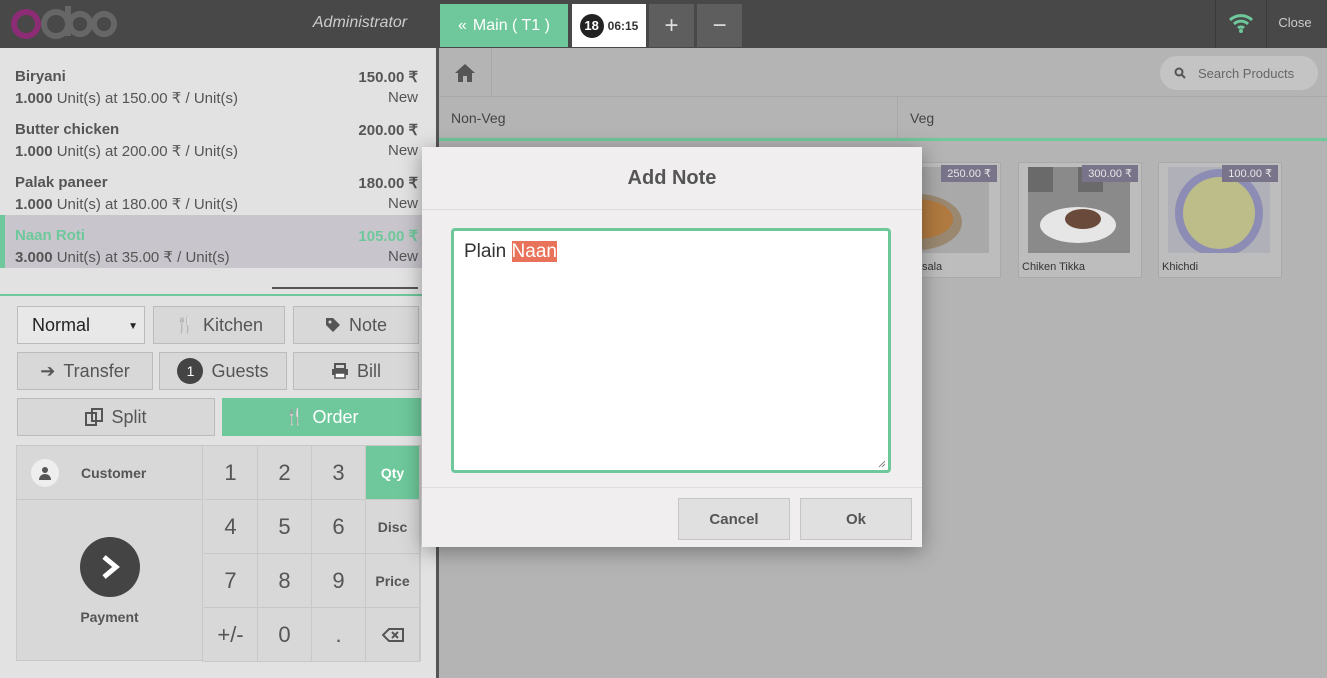 The height and width of the screenshot is (678, 1327). What do you see at coordinates (623, 25) in the screenshot?
I see `order-time: 06:15` at bounding box center [623, 25].